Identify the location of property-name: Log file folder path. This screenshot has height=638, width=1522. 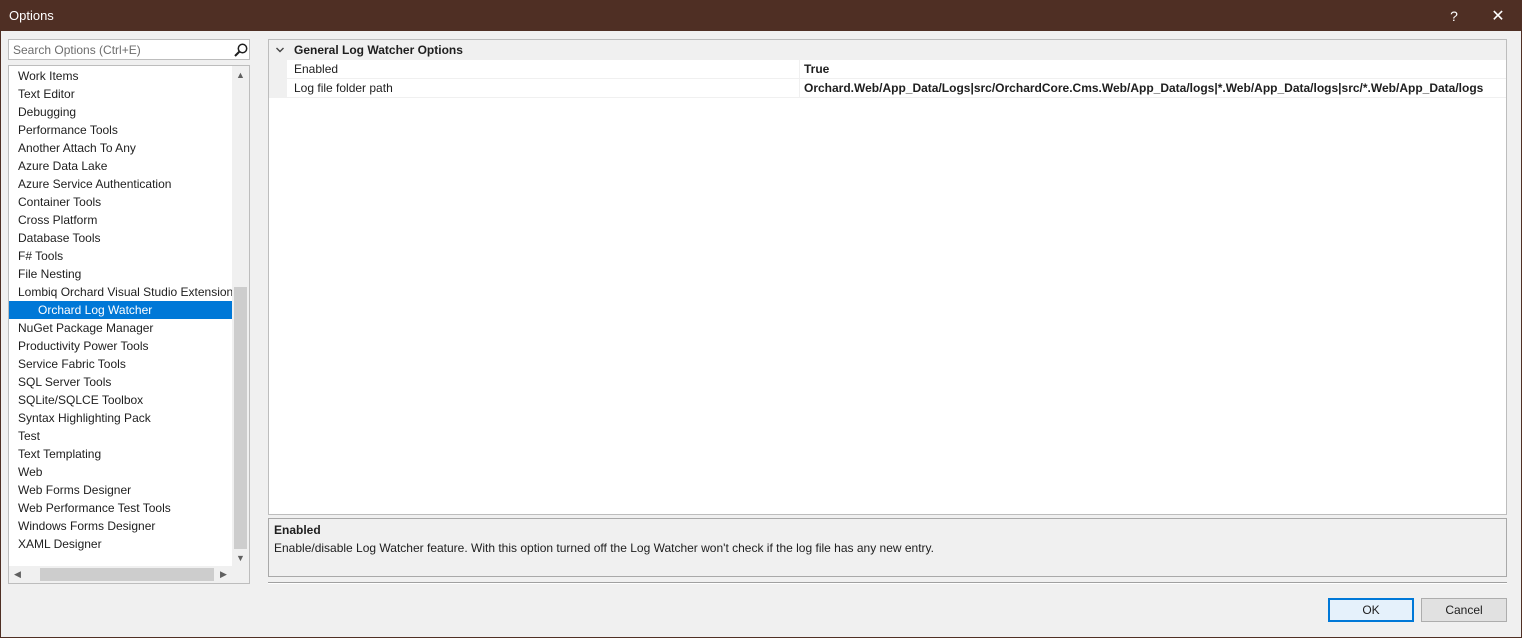
(343, 88).